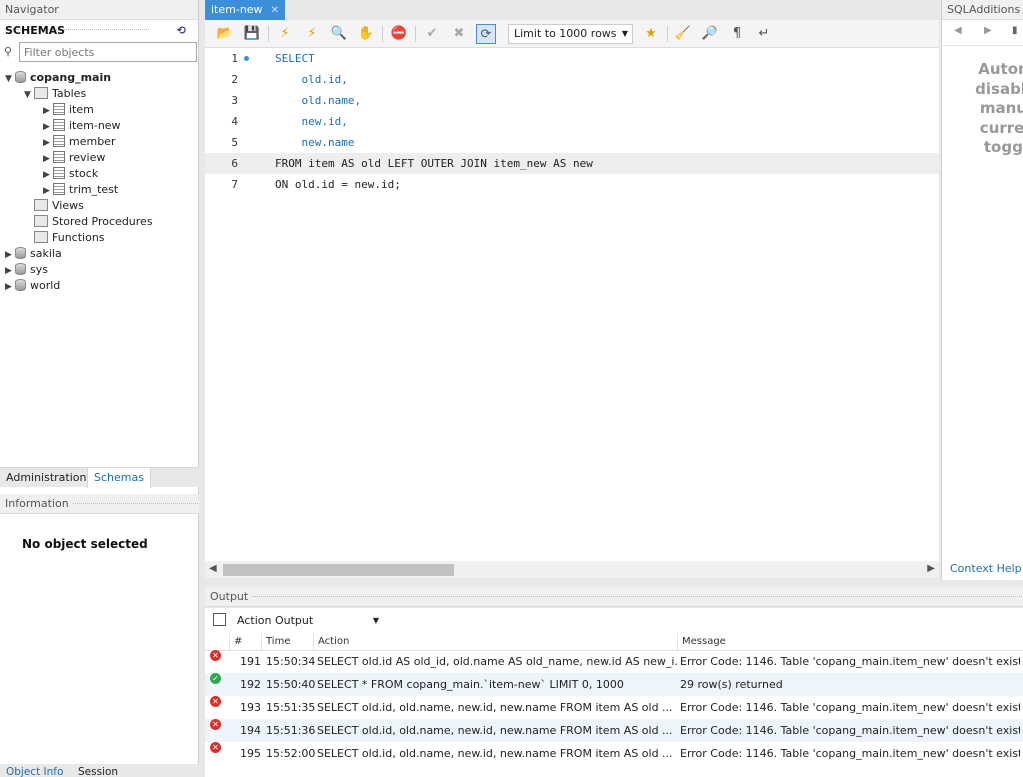 The width and height of the screenshot is (1023, 777). What do you see at coordinates (958, 30) in the screenshot?
I see `back-arrow-icon: ◀` at bounding box center [958, 30].